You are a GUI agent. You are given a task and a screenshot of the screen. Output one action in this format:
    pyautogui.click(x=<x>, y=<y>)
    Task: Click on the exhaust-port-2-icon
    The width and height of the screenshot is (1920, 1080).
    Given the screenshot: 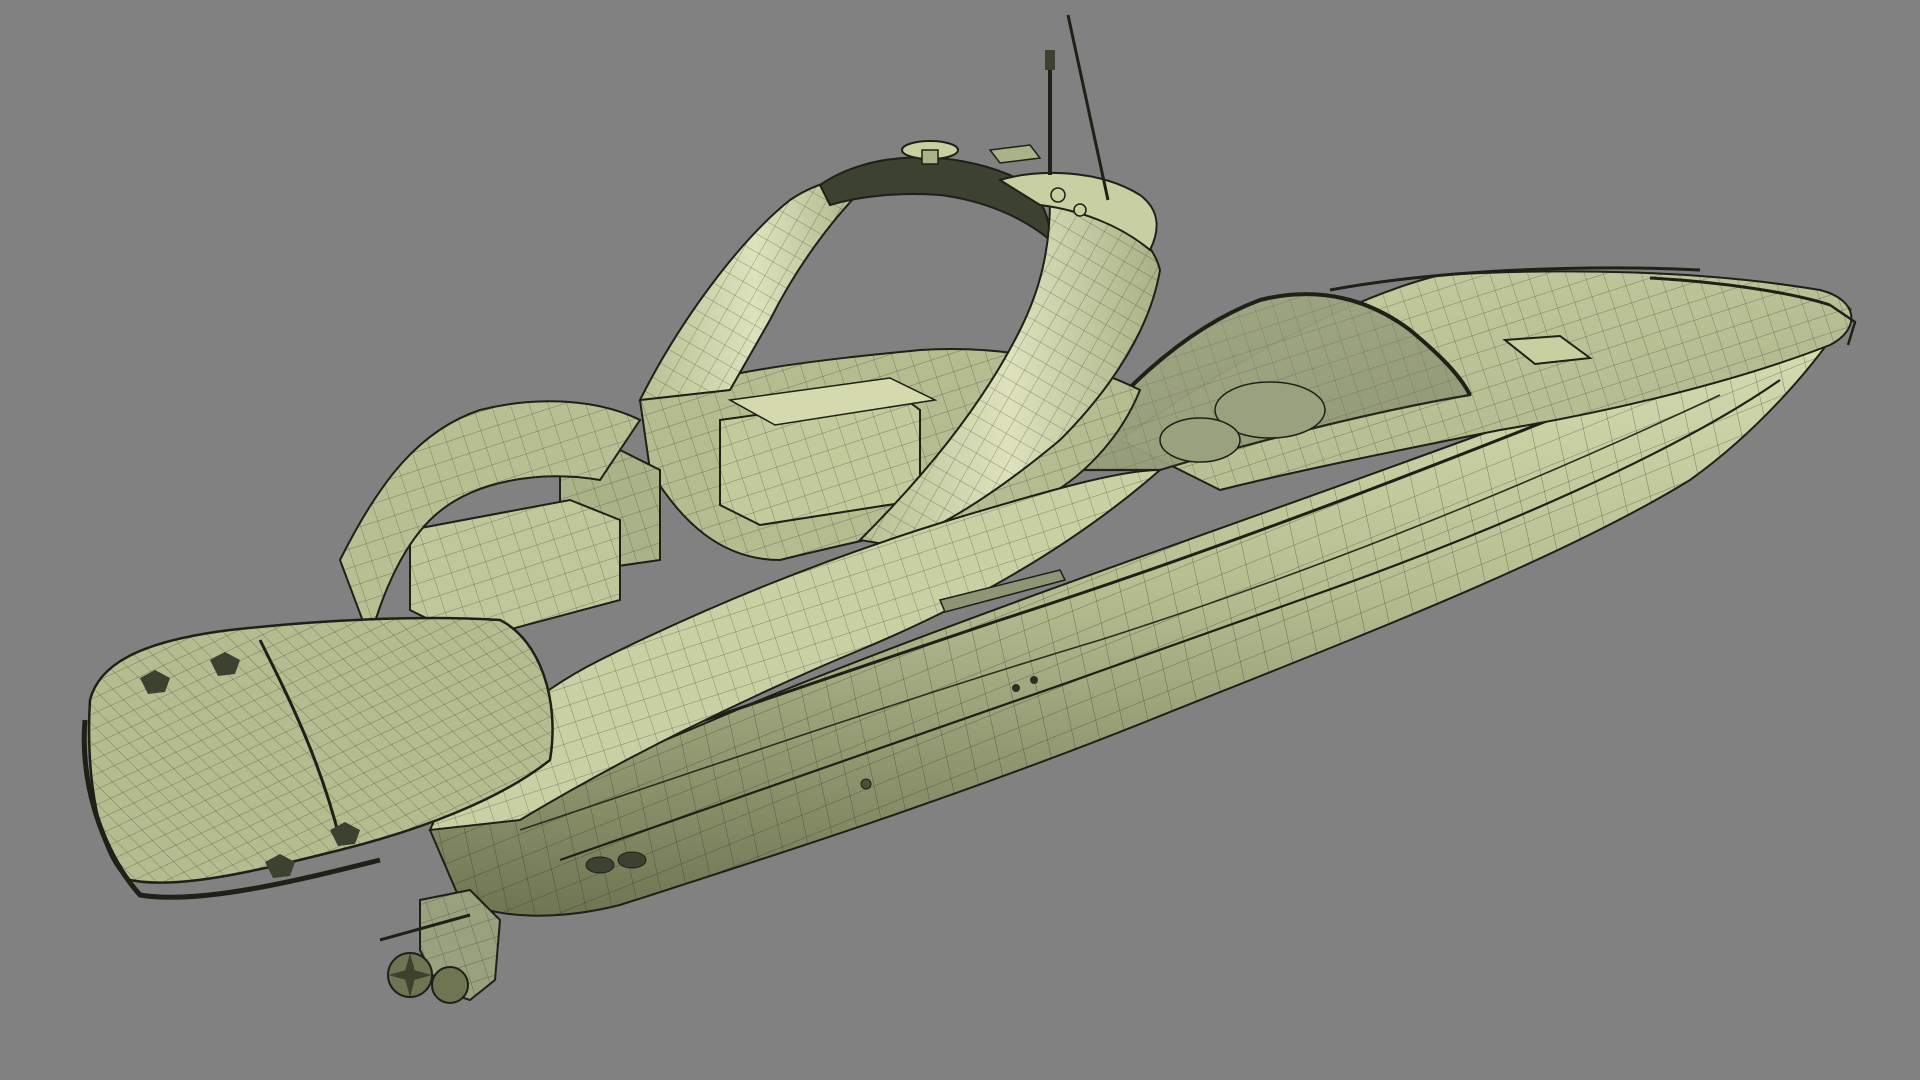 What is the action you would take?
    pyautogui.click(x=632, y=860)
    